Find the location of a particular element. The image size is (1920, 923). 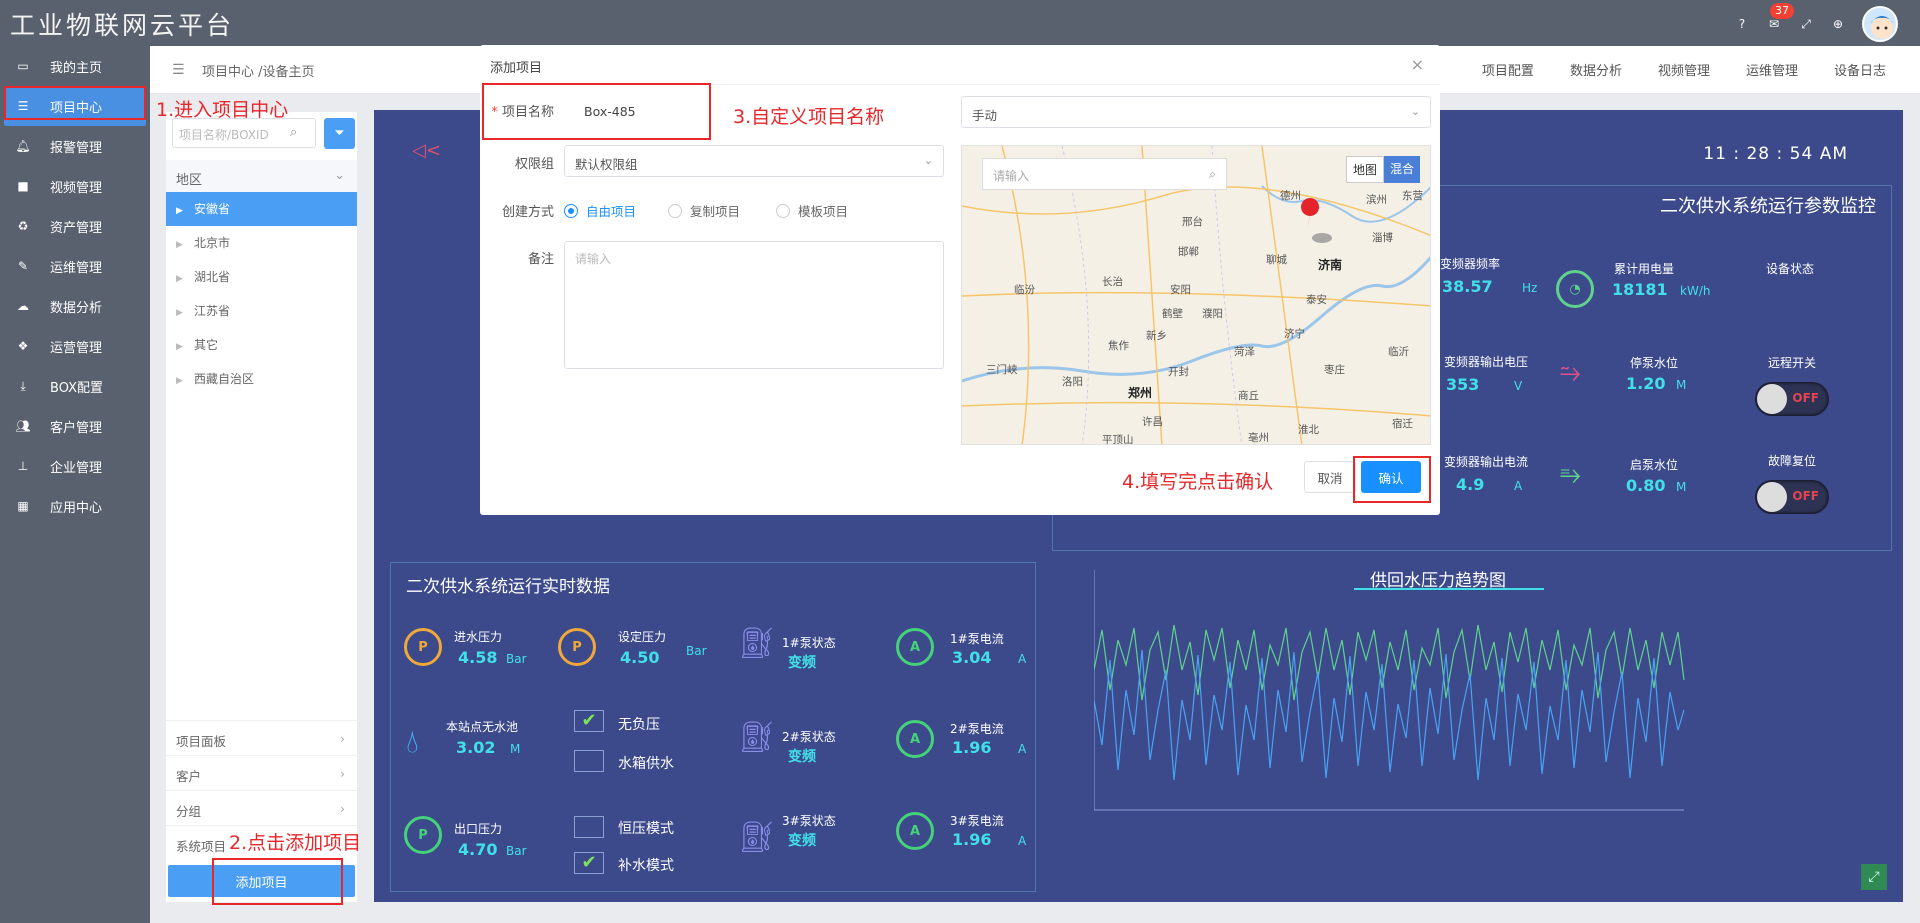

accordion-customer: 客户 › is located at coordinates (261, 772).